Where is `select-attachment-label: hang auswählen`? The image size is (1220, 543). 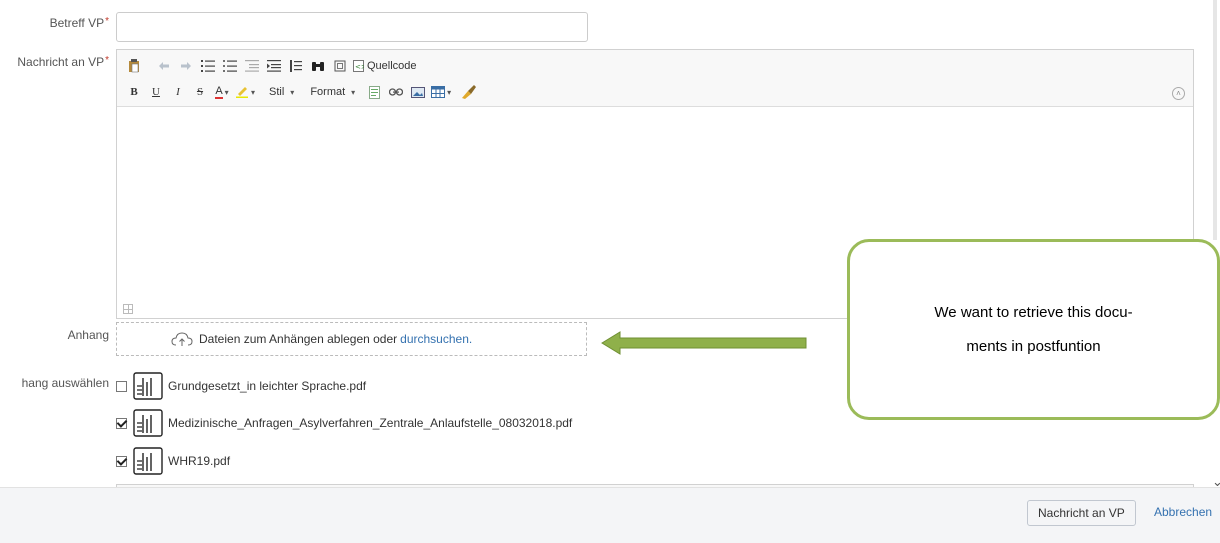 select-attachment-label: hang auswählen is located at coordinates (65, 383).